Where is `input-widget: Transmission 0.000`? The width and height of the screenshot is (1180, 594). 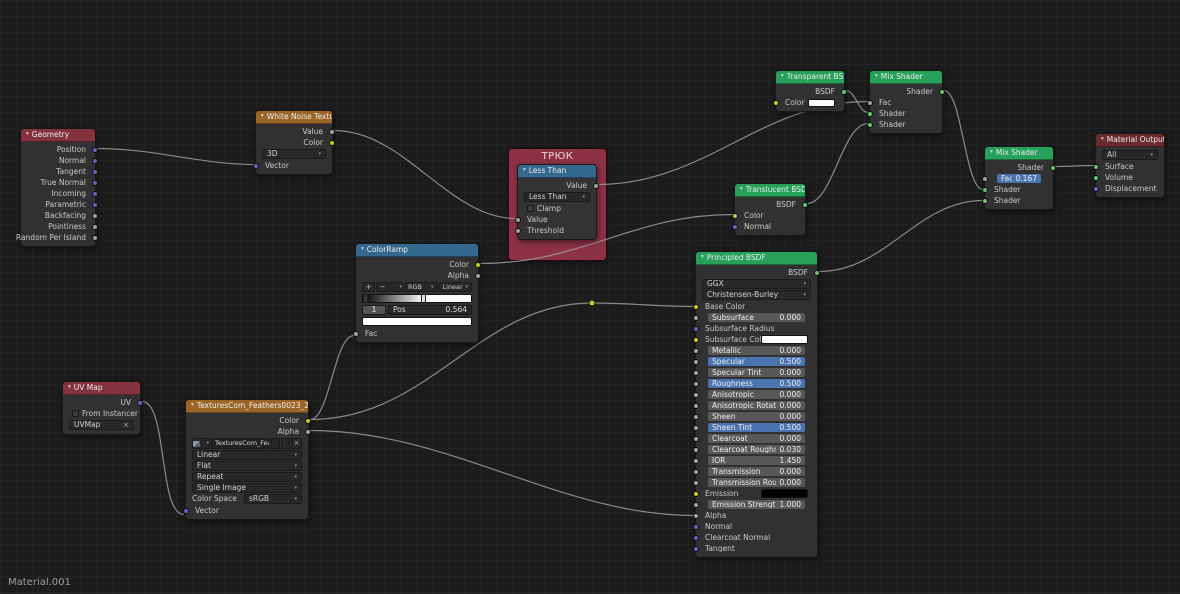 input-widget: Transmission 0.000 is located at coordinates (756, 471).